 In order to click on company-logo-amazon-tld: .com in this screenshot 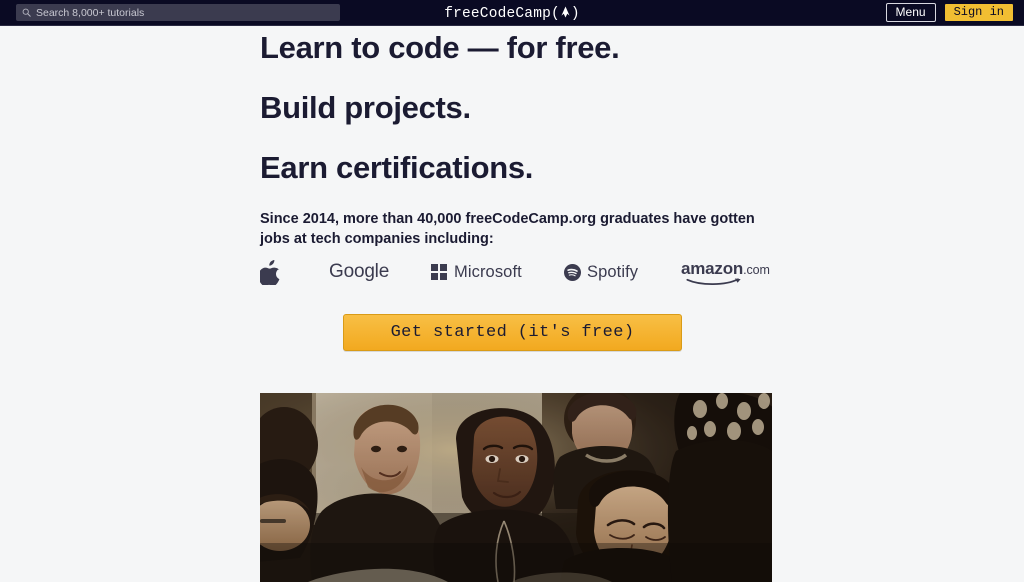, I will do `click(756, 270)`.